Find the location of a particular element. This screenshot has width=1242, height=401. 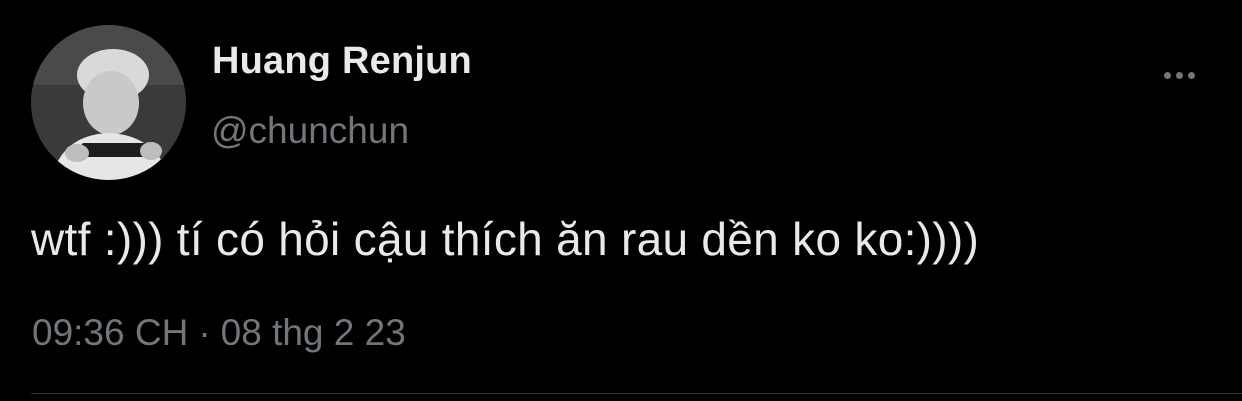

tweet-time: 09:36 CH is located at coordinates (110, 332).